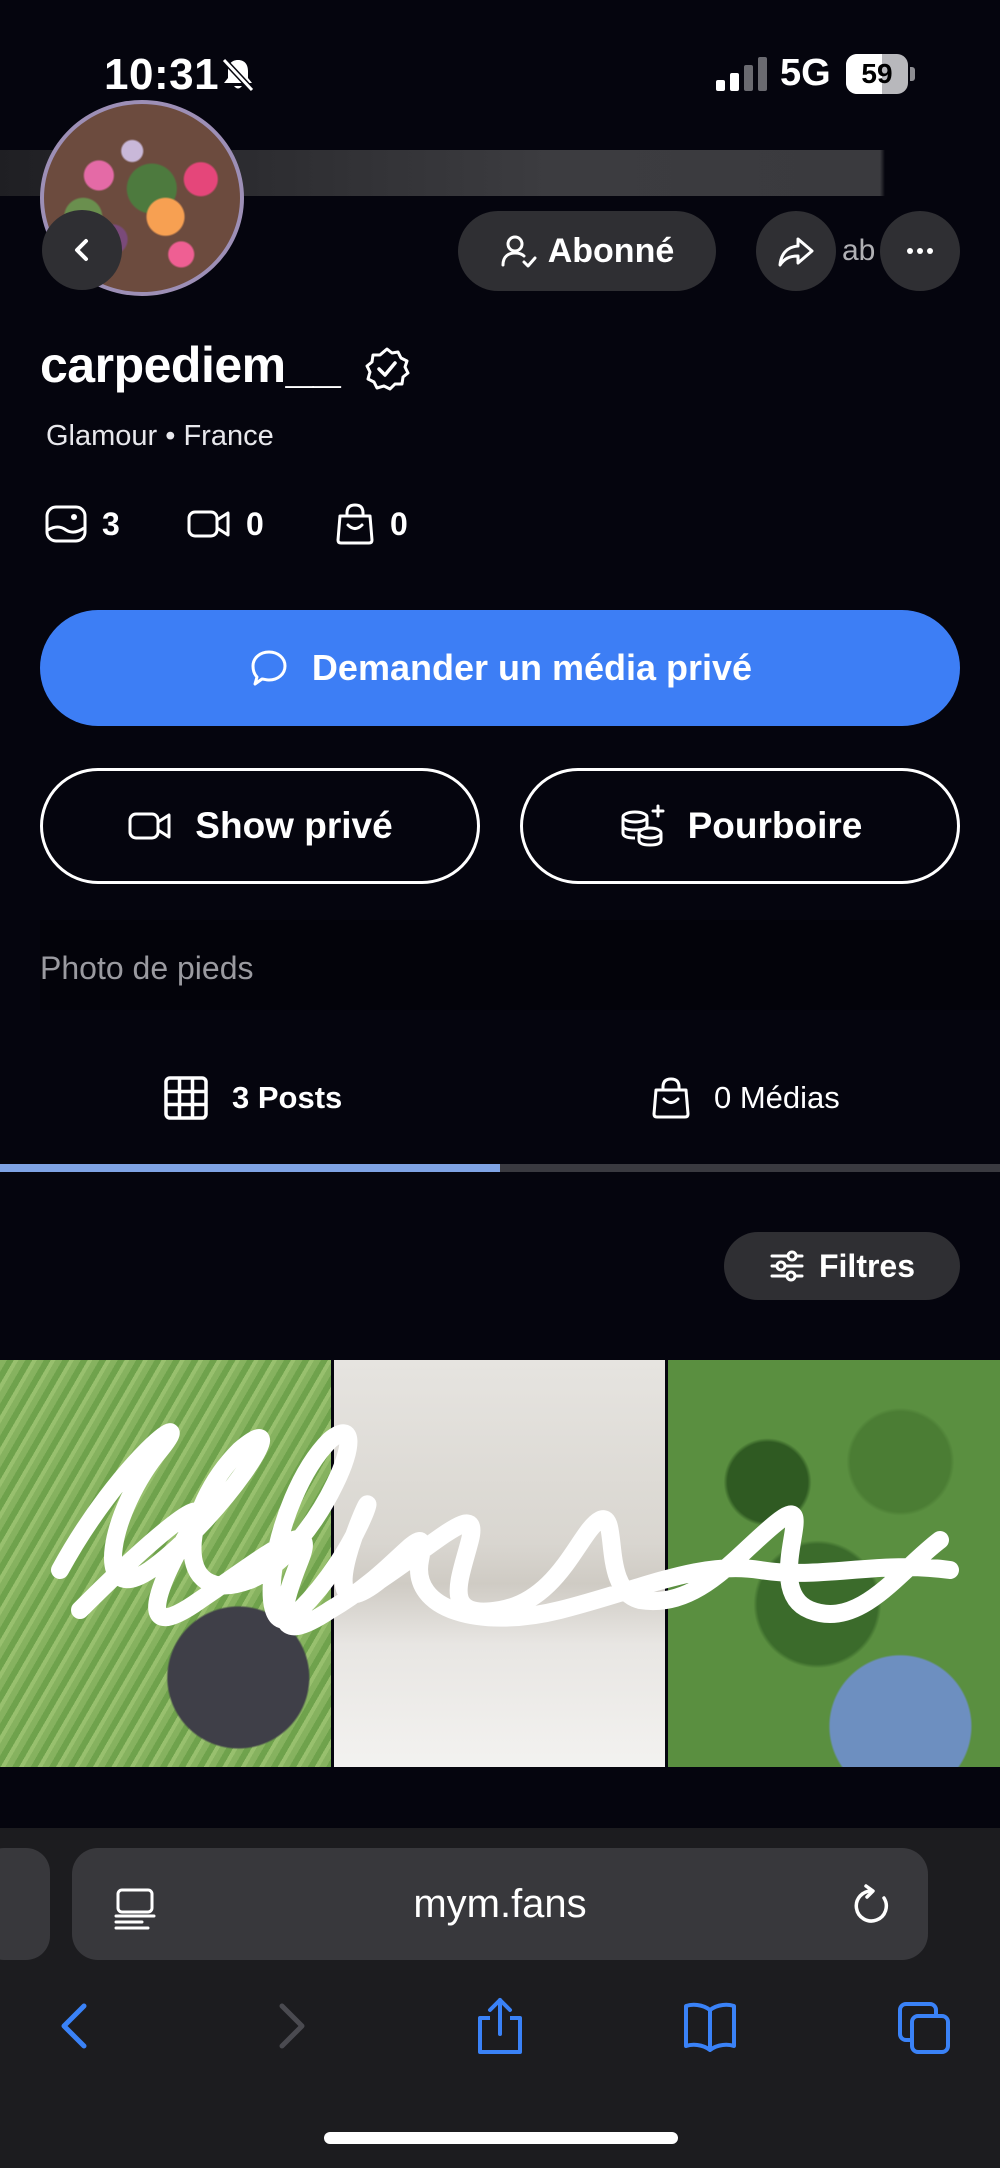  What do you see at coordinates (238, 75) in the screenshot?
I see `bell-slash-icon` at bounding box center [238, 75].